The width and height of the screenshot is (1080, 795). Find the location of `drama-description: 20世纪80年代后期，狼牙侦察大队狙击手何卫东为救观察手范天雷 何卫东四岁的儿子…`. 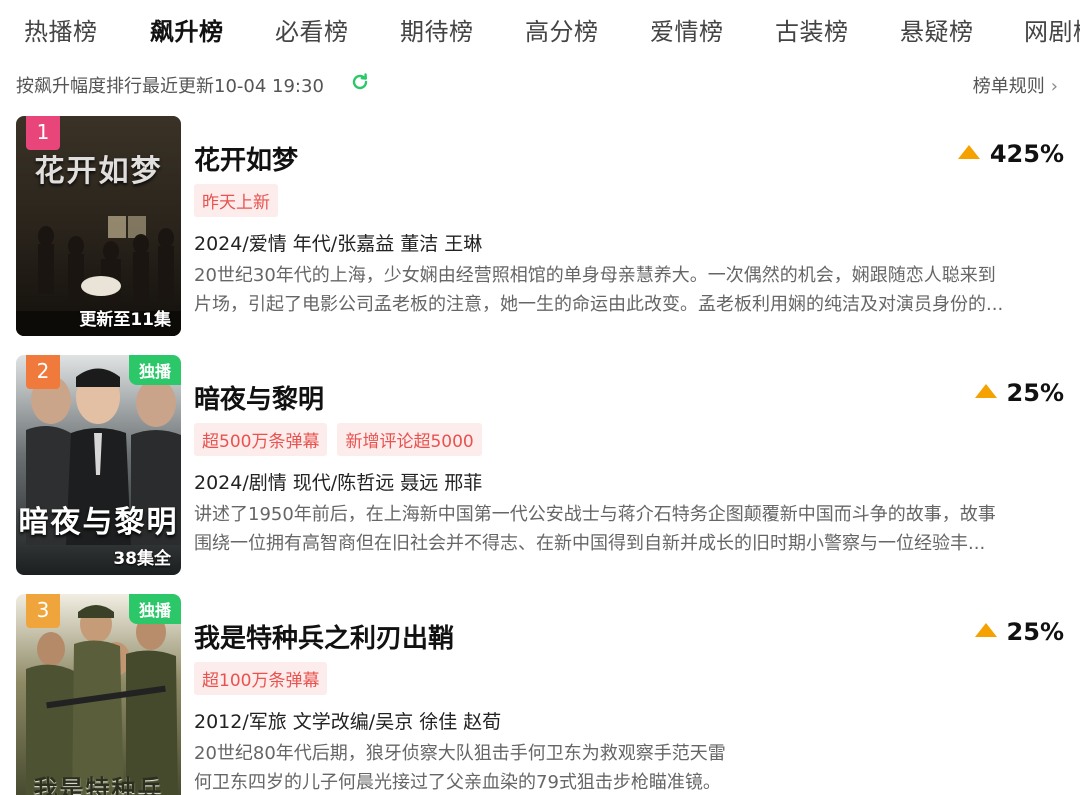

drama-description: 20世纪80年代后期，狼牙侦察大队狙击手何卫东为救观察手范天雷 何卫东四岁的儿子… is located at coordinates (629, 767).